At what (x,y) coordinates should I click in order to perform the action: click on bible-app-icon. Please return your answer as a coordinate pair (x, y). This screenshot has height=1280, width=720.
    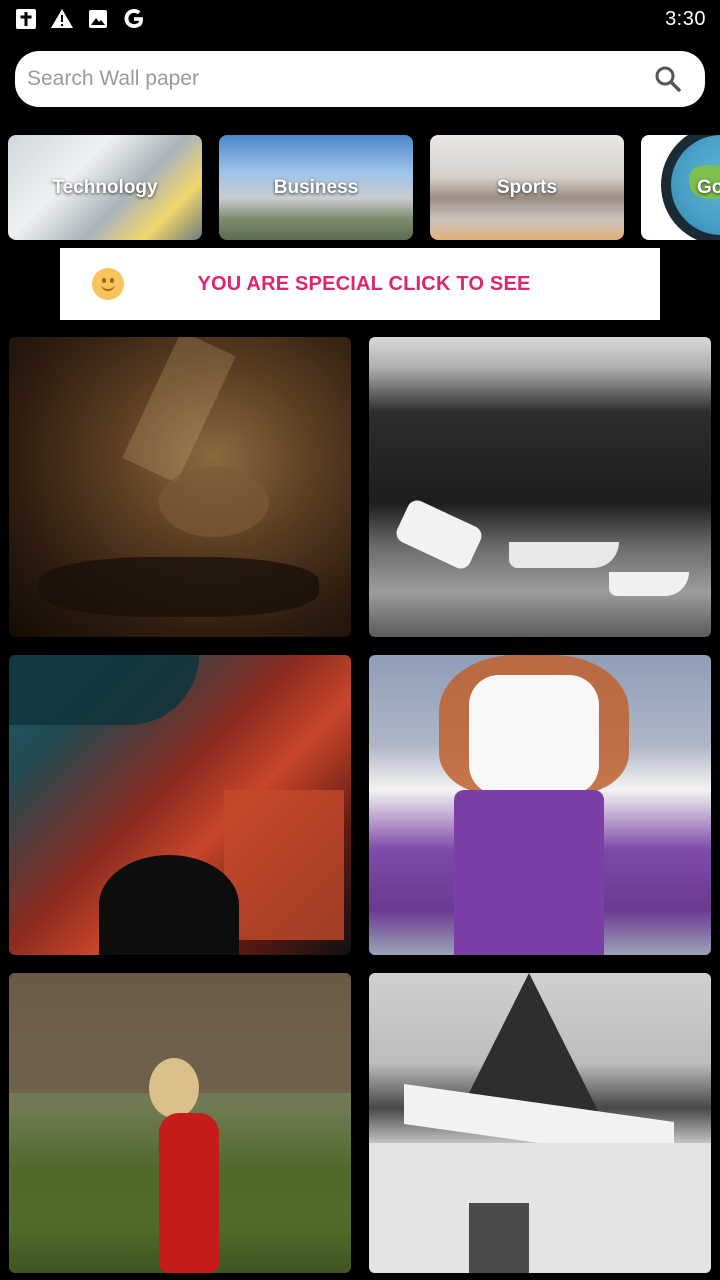
    Looking at the image, I should click on (26, 19).